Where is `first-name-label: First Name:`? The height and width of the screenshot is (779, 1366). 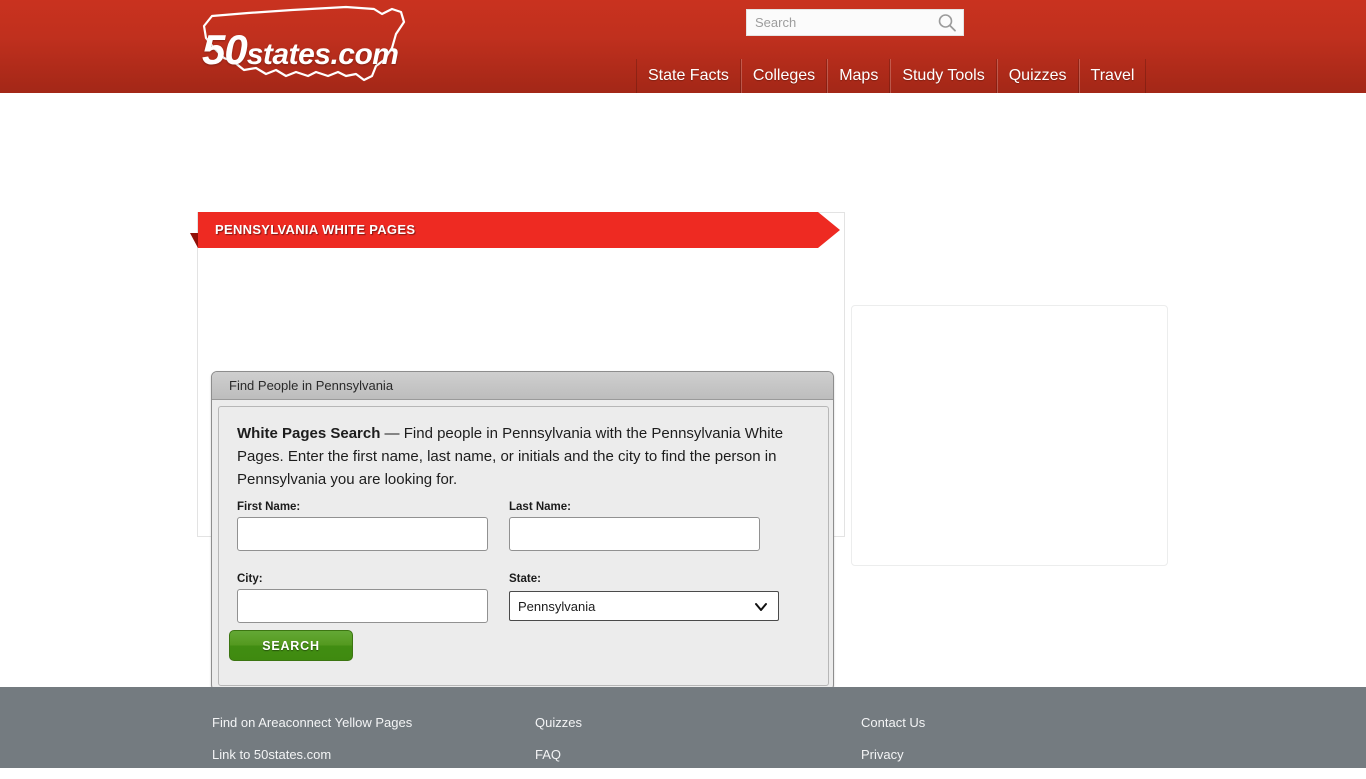
first-name-label: First Name: is located at coordinates (269, 507).